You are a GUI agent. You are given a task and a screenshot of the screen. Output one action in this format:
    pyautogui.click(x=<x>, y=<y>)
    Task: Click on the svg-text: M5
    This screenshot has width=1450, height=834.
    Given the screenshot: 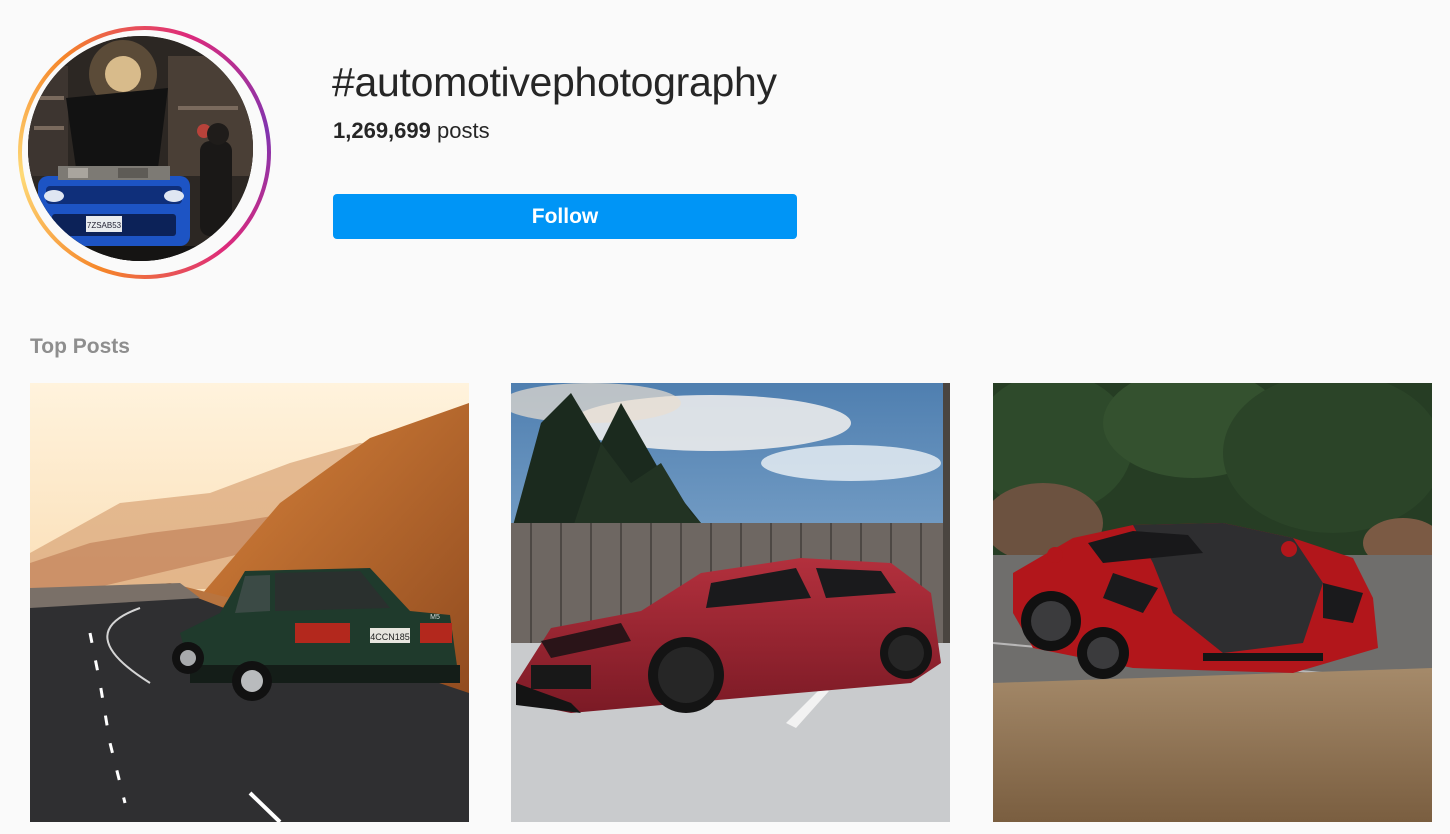 What is the action you would take?
    pyautogui.click(x=435, y=617)
    